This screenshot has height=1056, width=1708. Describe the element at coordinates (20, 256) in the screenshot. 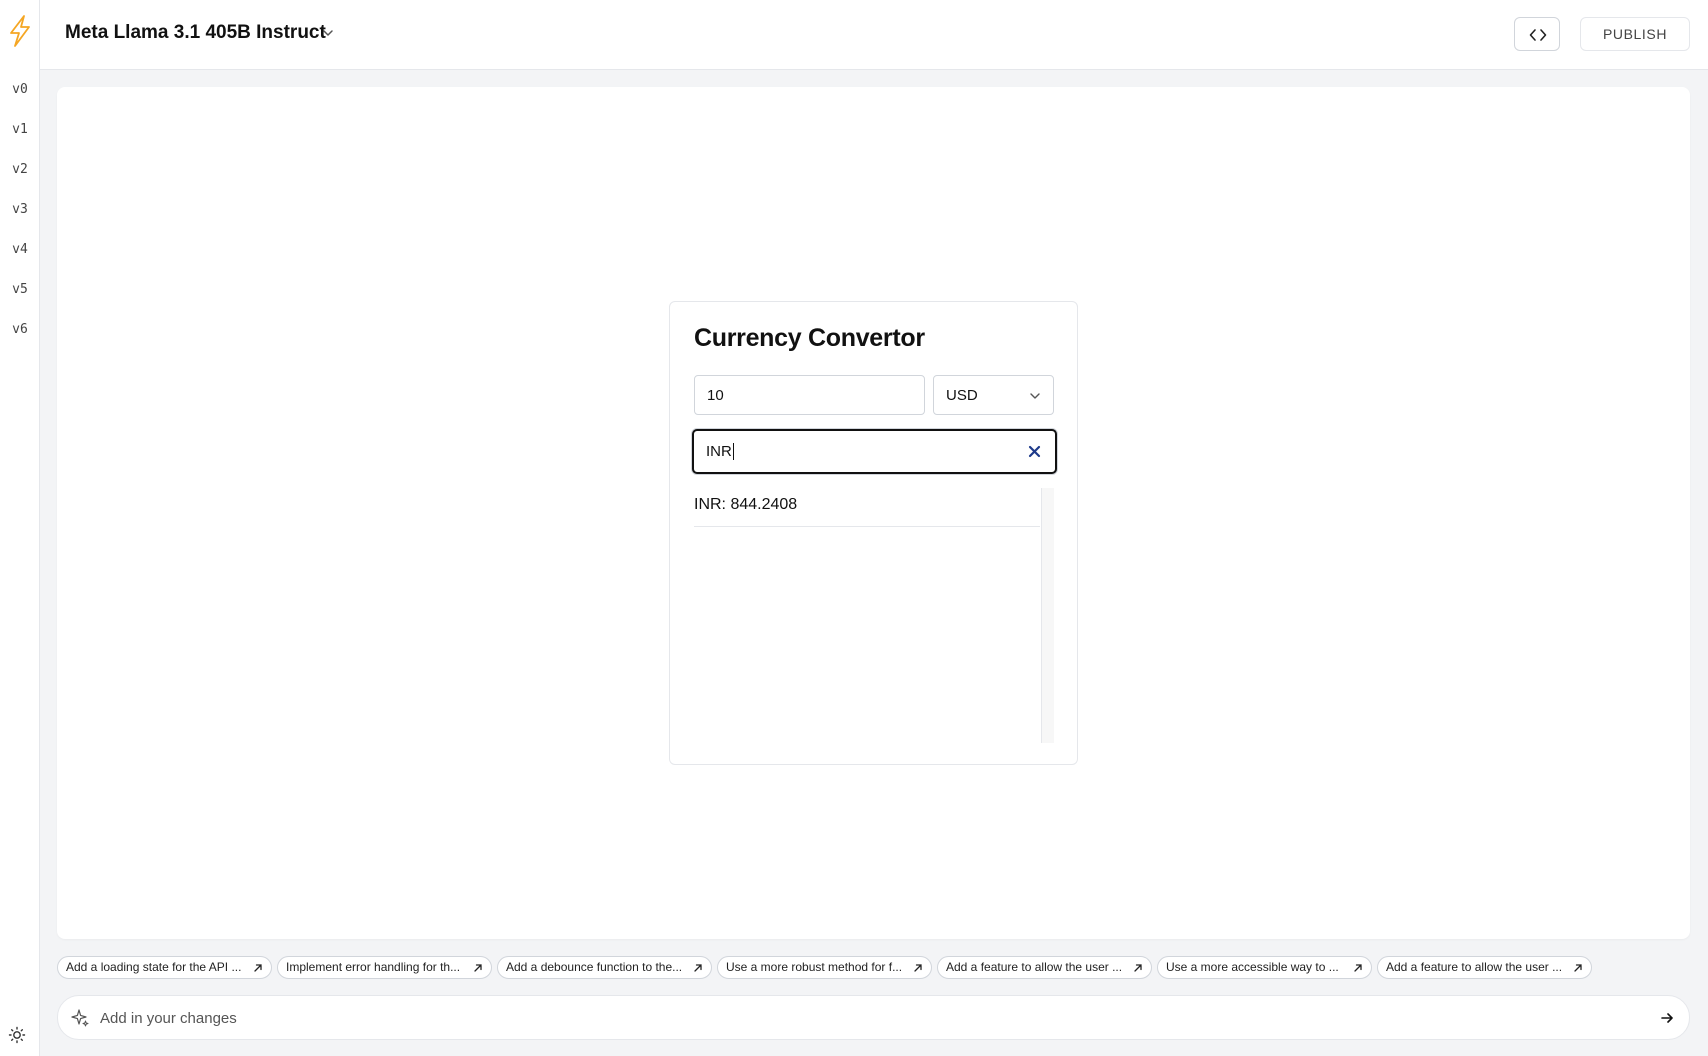

I see `version-item-v4: v4` at that location.